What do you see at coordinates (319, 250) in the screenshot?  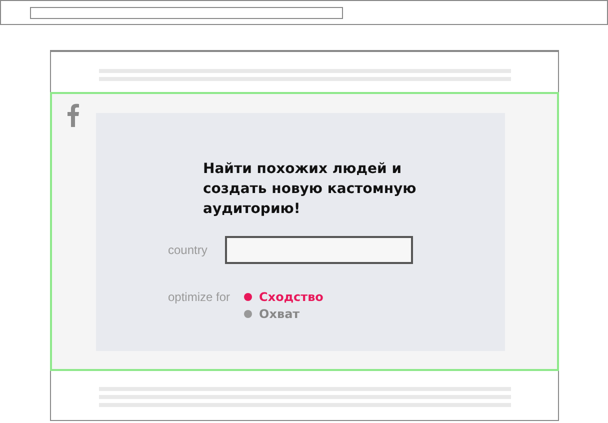 I see `input-field` at bounding box center [319, 250].